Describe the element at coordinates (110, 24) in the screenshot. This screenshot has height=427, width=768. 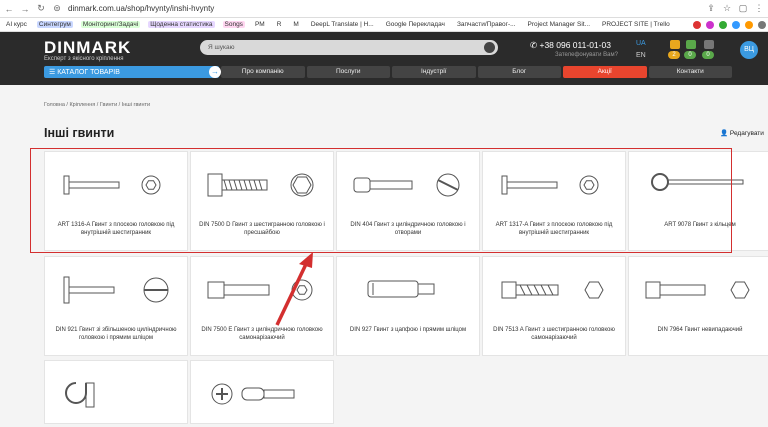
I see `bookmark-item: Моніторинг/Задачі` at that location.